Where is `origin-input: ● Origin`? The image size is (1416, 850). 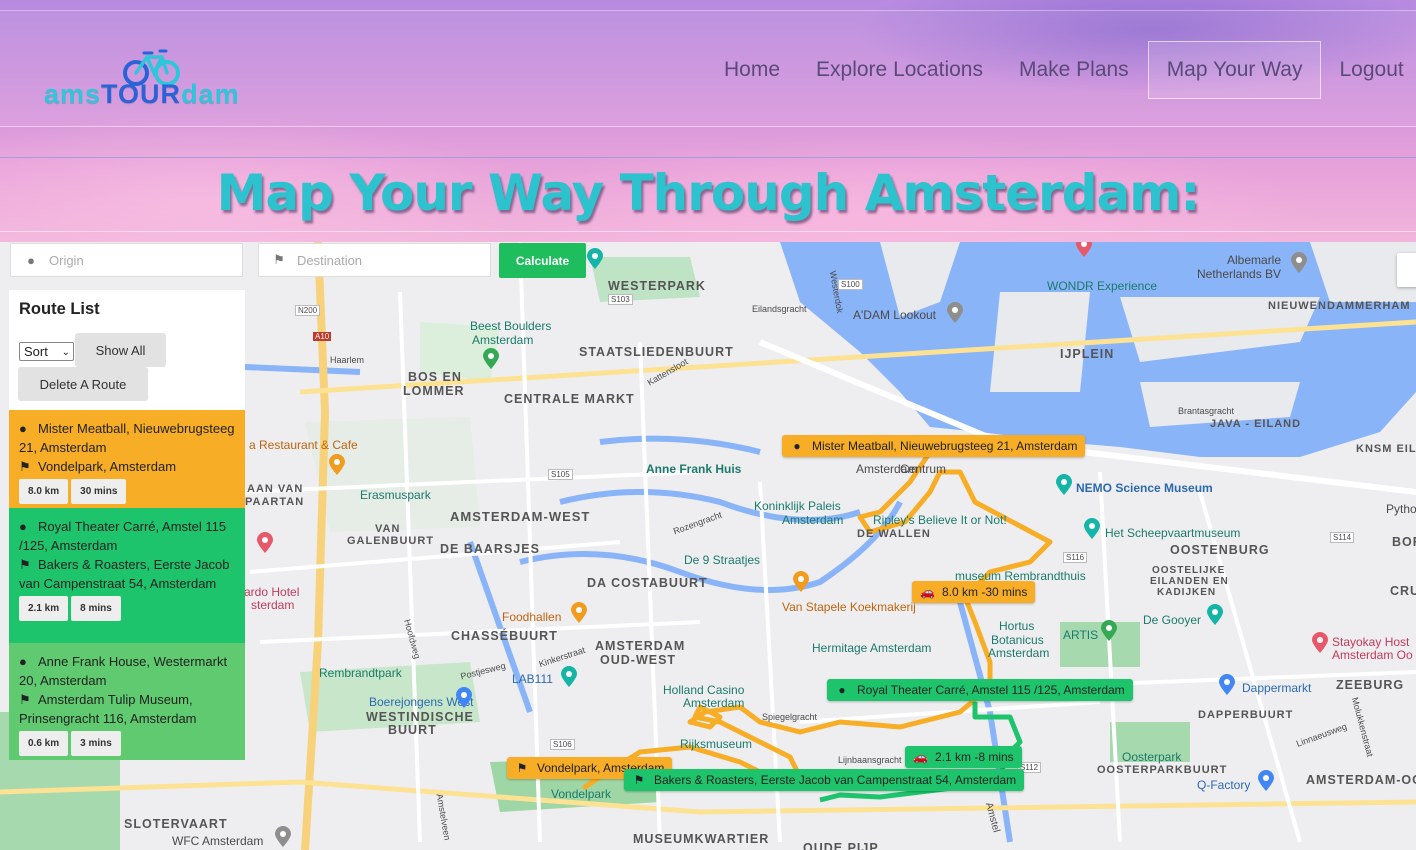
origin-input: ● Origin is located at coordinates (126, 260).